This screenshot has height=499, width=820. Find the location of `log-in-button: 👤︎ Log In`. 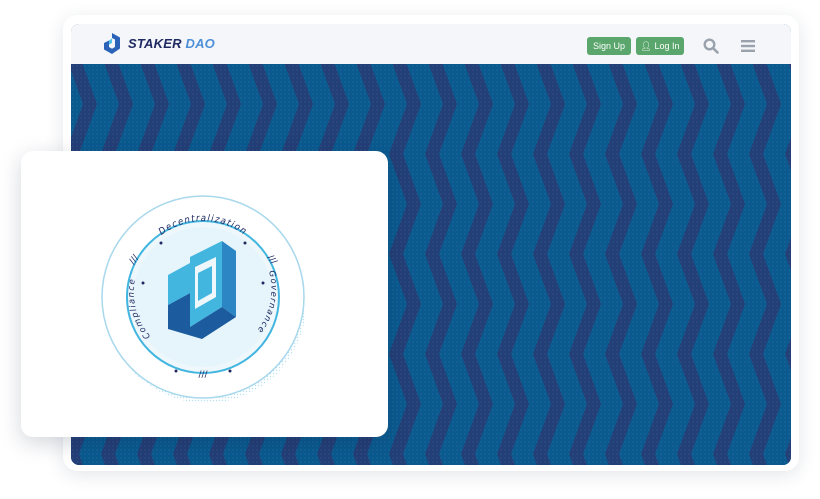

log-in-button: 👤︎ Log In is located at coordinates (660, 46).